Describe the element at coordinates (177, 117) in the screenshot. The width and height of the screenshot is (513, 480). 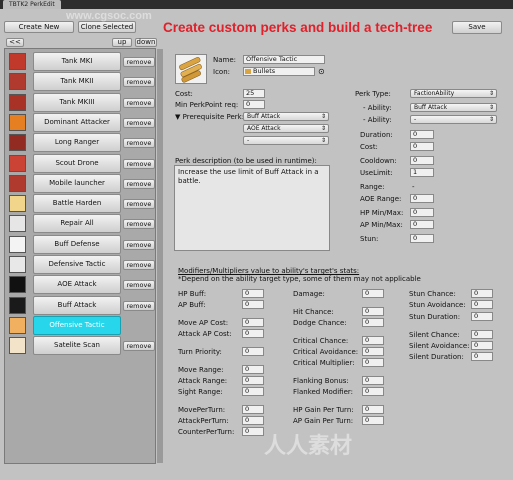
I see `foldout-arrow-icon: ▼` at that location.